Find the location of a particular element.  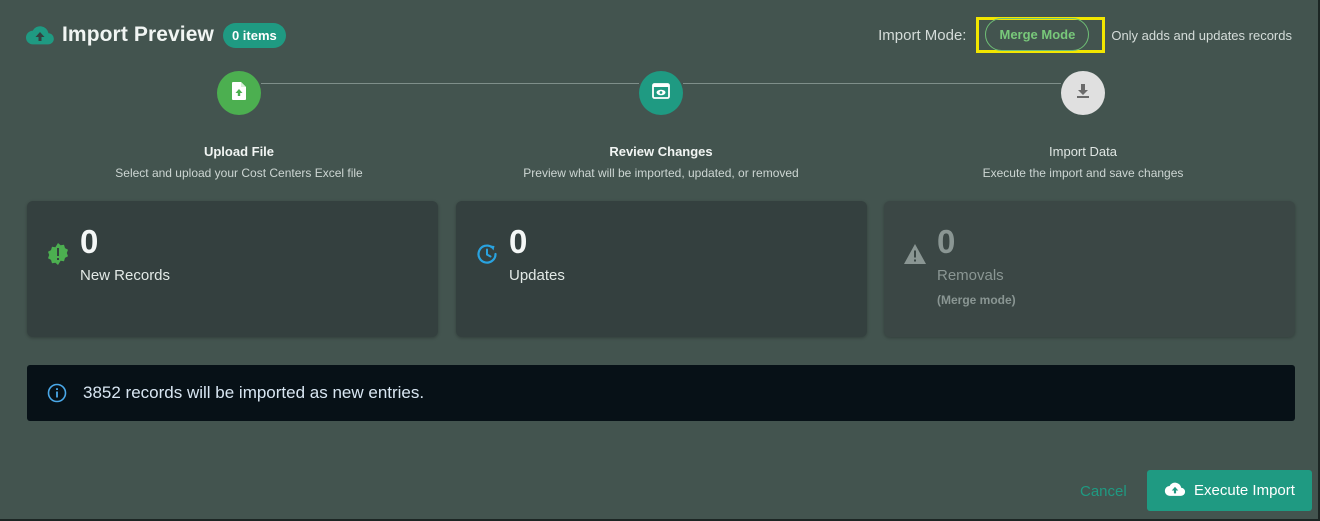

download-icon is located at coordinates (1083, 93).